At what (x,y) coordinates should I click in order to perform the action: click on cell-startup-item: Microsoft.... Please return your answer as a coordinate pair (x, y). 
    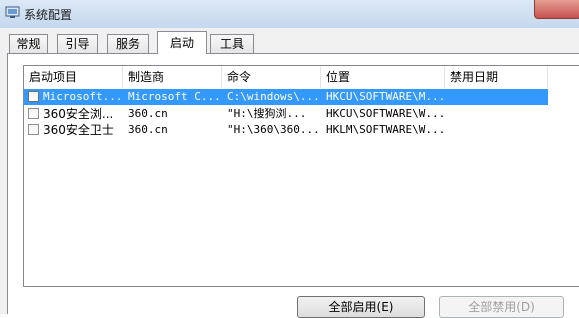
    Looking at the image, I should click on (82, 96).